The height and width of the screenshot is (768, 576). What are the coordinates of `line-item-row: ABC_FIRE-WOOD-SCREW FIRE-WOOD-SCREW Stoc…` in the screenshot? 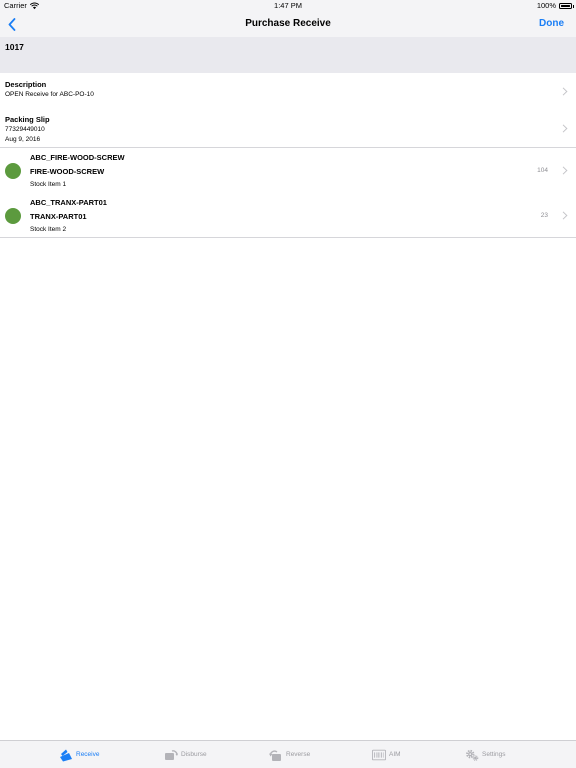 It's located at (288, 170).